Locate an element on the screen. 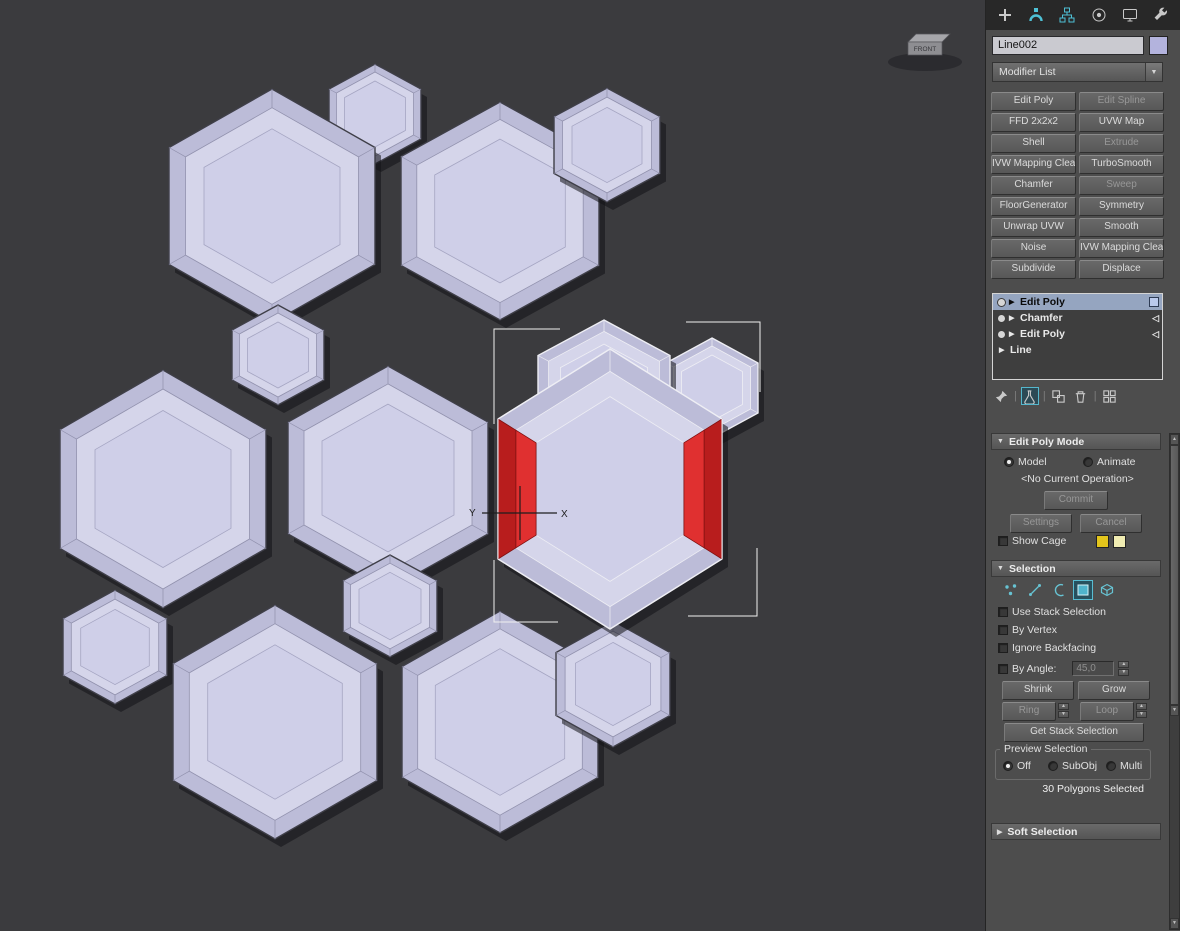 This screenshot has width=1180, height=931. shrink-button: Shrink is located at coordinates (1038, 690).